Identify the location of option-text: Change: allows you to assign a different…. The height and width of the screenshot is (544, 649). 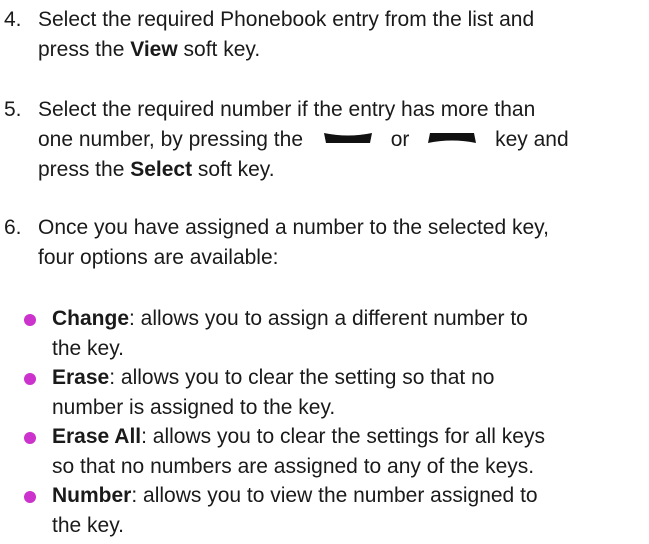
(348, 334).